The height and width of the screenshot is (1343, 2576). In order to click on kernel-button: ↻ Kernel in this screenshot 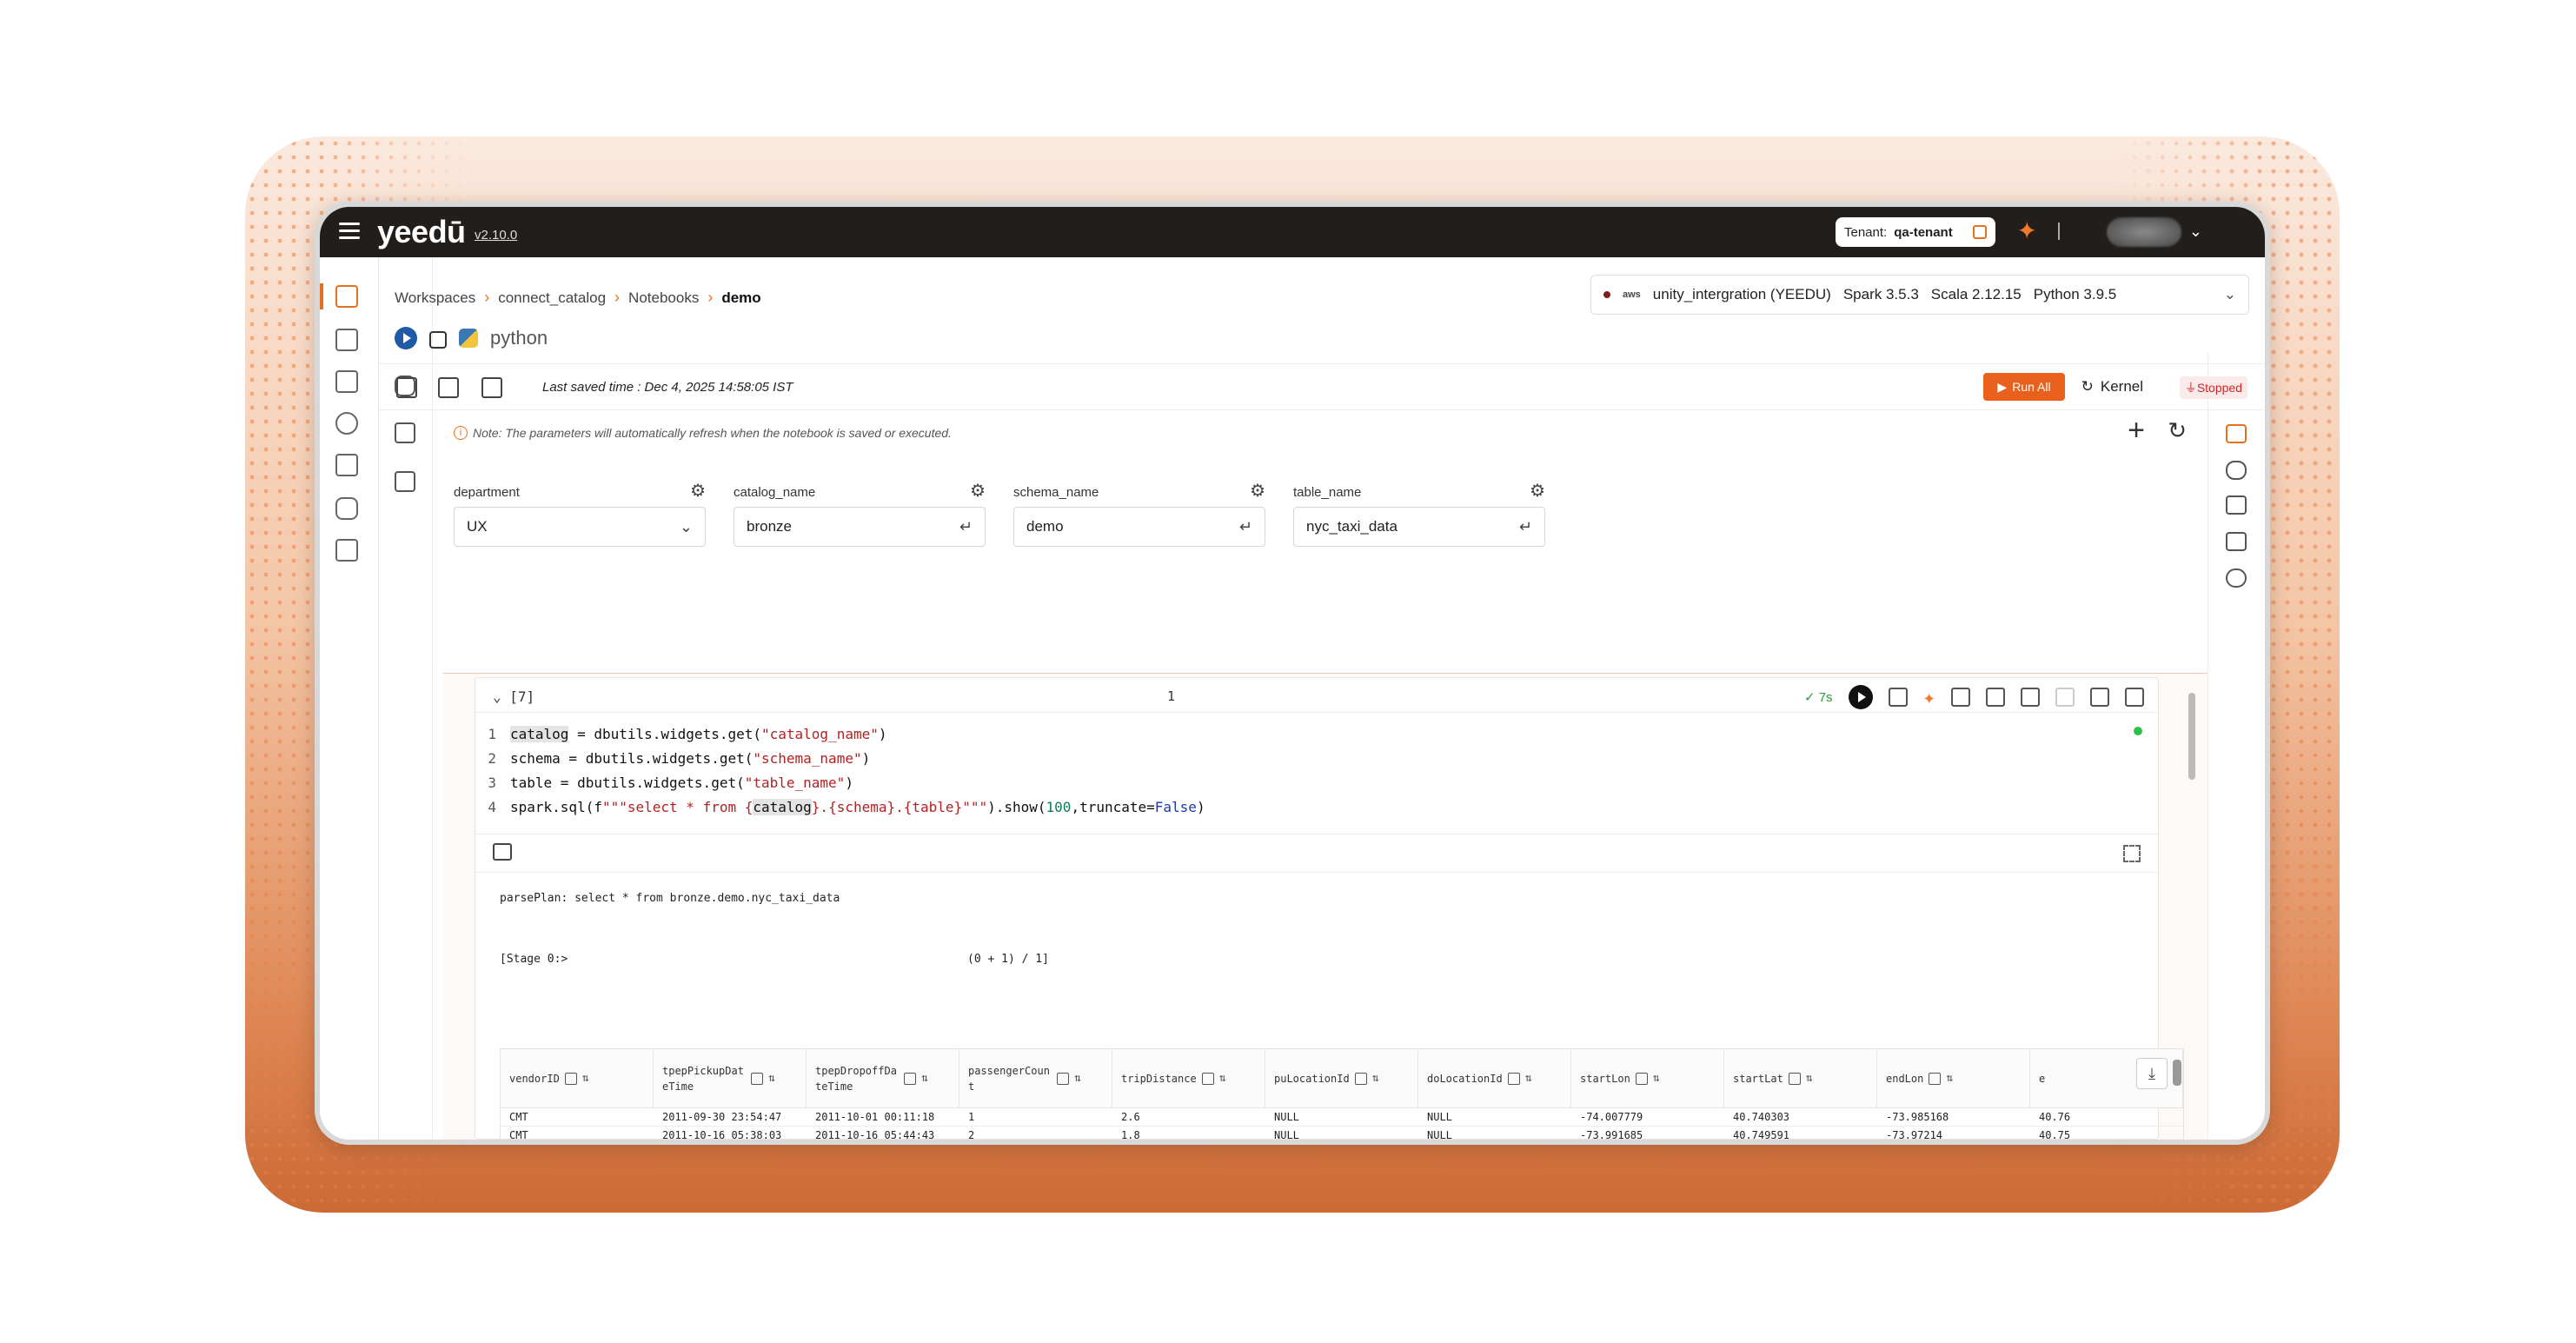, I will do `click(2112, 387)`.